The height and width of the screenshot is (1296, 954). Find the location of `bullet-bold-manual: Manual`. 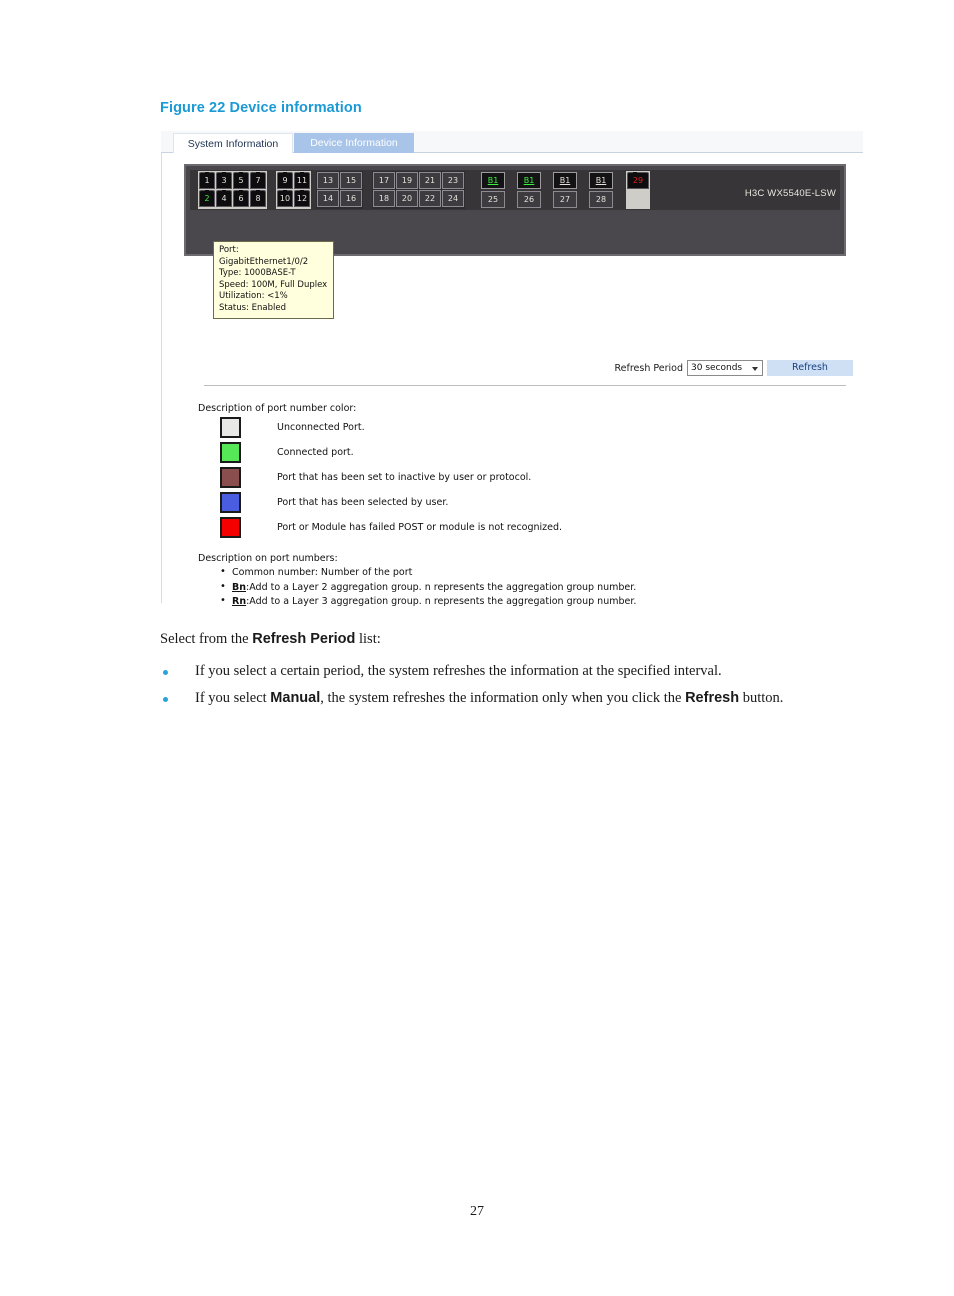

bullet-bold-manual: Manual is located at coordinates (295, 698).